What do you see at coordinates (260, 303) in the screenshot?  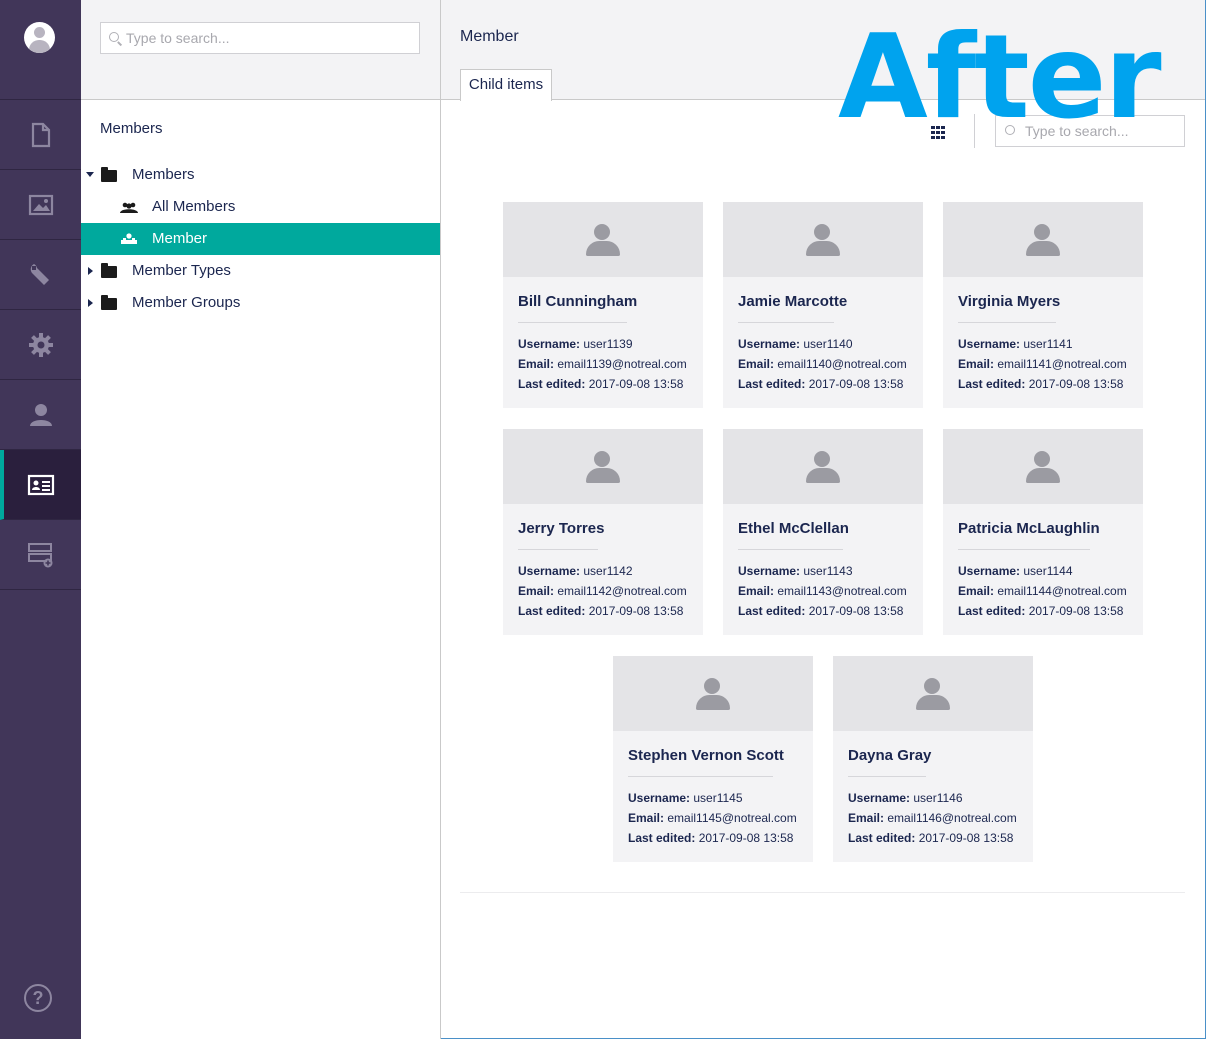 I see `tree-node-member-groups: Member Groups` at bounding box center [260, 303].